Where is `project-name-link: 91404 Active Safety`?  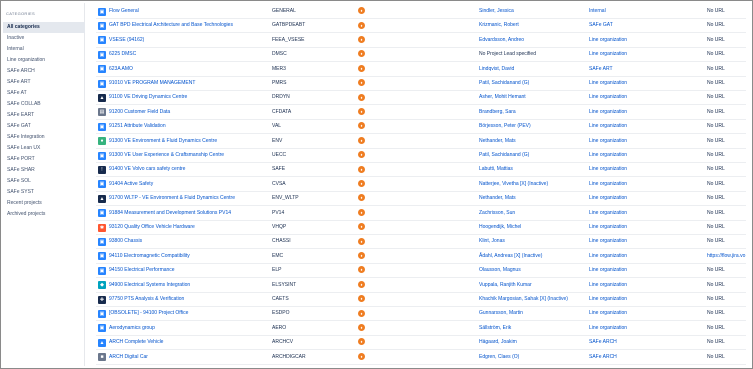
project-name-link: 91404 Active Safety is located at coordinates (189, 184).